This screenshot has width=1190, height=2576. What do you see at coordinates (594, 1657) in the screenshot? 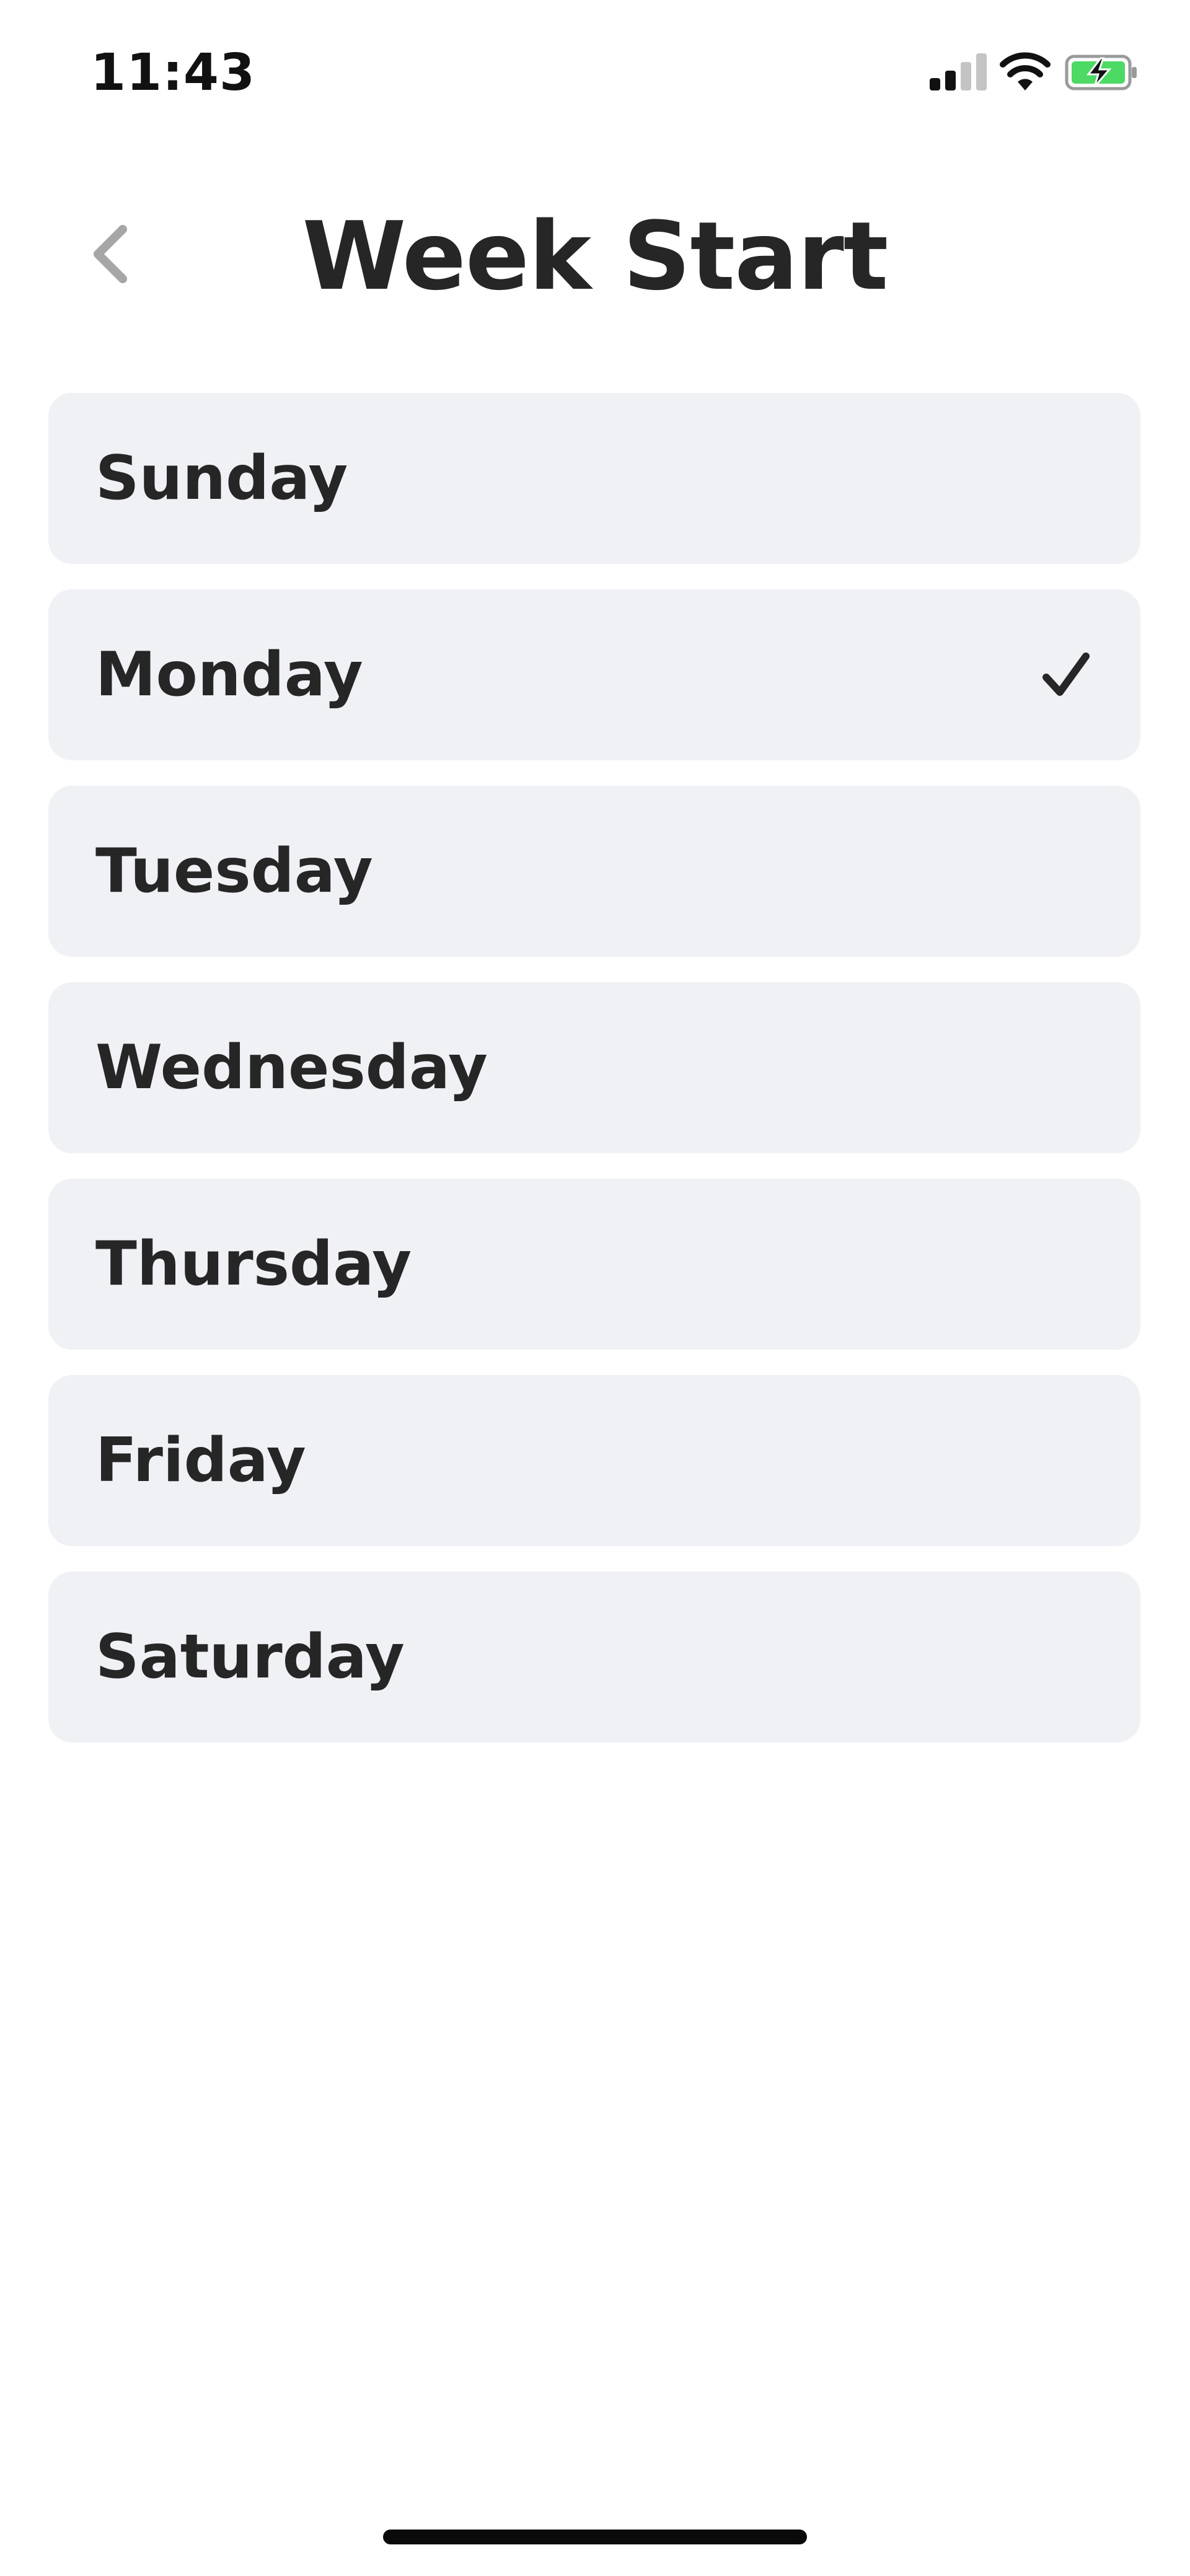
I see `option-saturday: Saturday` at bounding box center [594, 1657].